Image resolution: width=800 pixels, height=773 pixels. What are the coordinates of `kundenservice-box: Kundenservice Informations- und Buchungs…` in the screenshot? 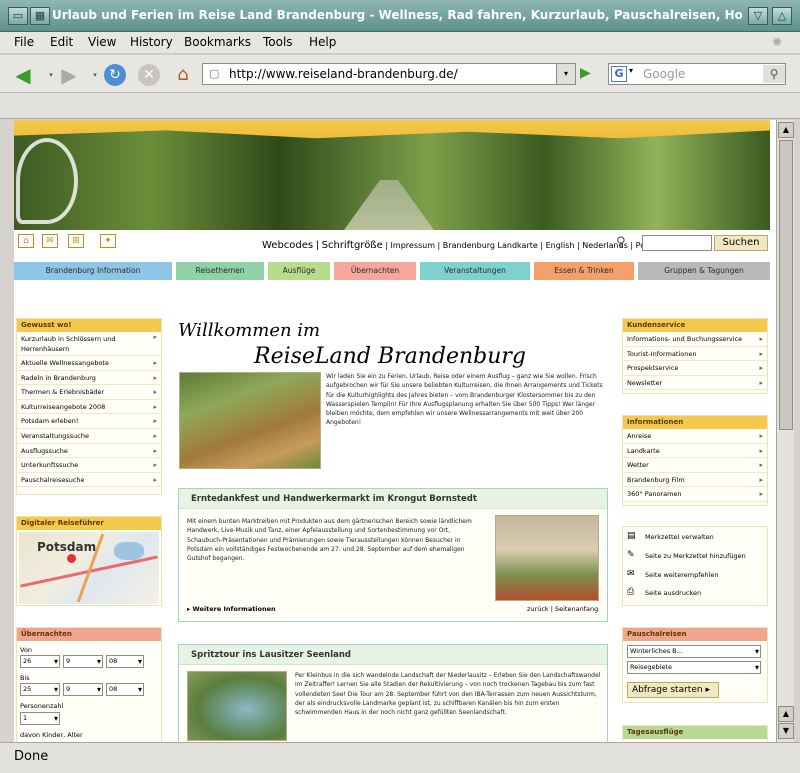 It's located at (695, 356).